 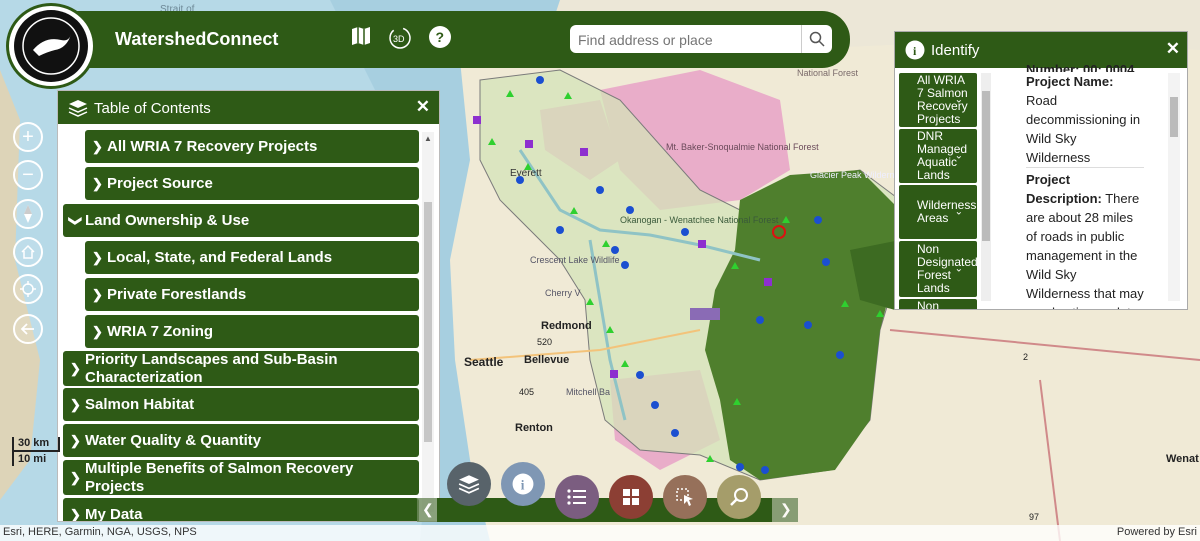 I want to click on toc-item-wria7-zoning: ❯ WRIA 7 Zoning, so click(x=252, y=331).